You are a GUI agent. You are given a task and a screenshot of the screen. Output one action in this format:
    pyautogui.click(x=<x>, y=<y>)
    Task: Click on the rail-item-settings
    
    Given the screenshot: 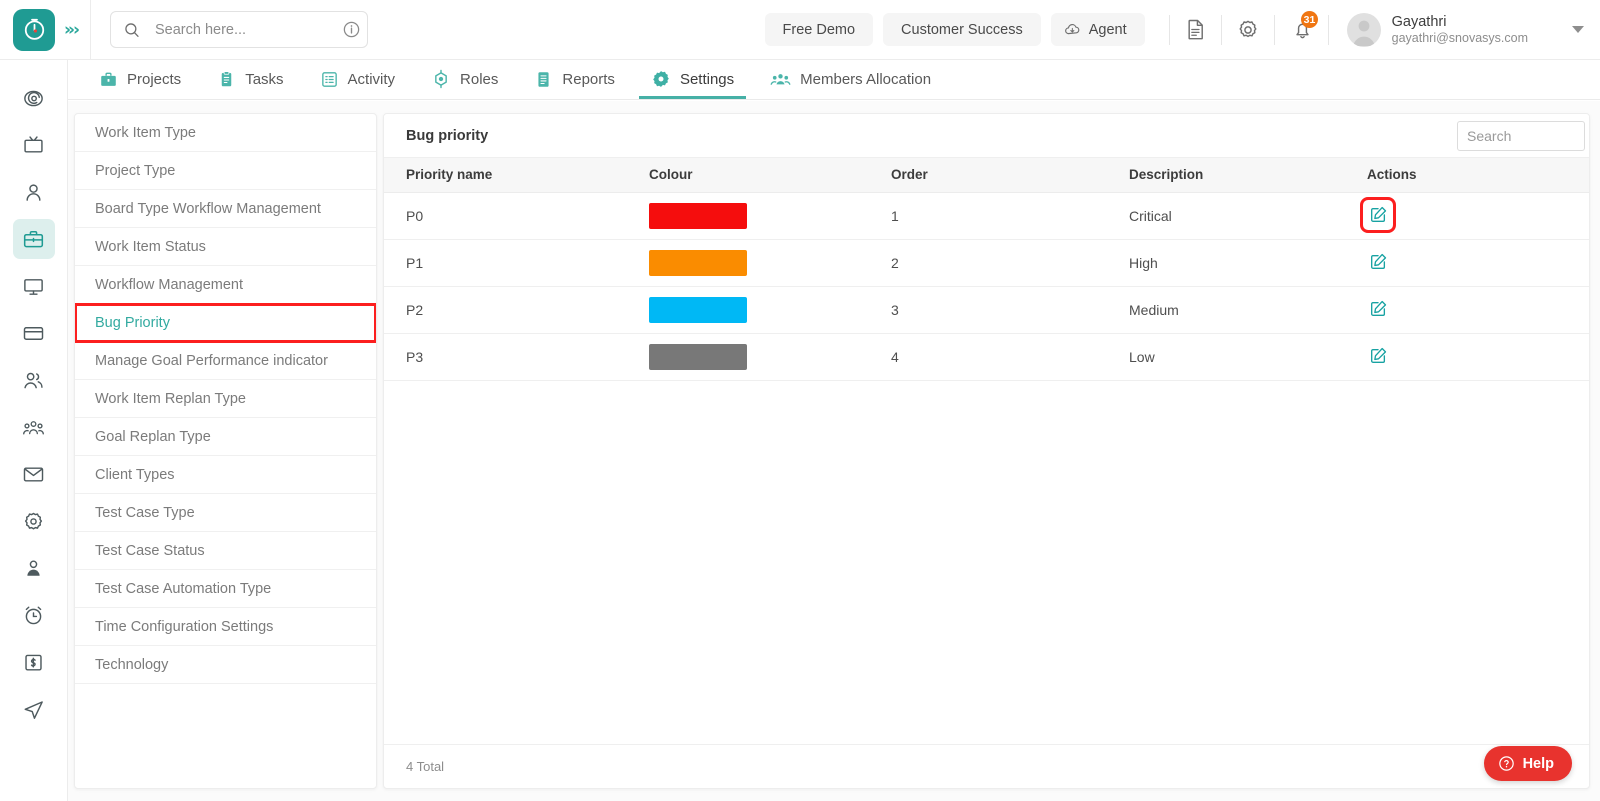 What is the action you would take?
    pyautogui.click(x=34, y=521)
    